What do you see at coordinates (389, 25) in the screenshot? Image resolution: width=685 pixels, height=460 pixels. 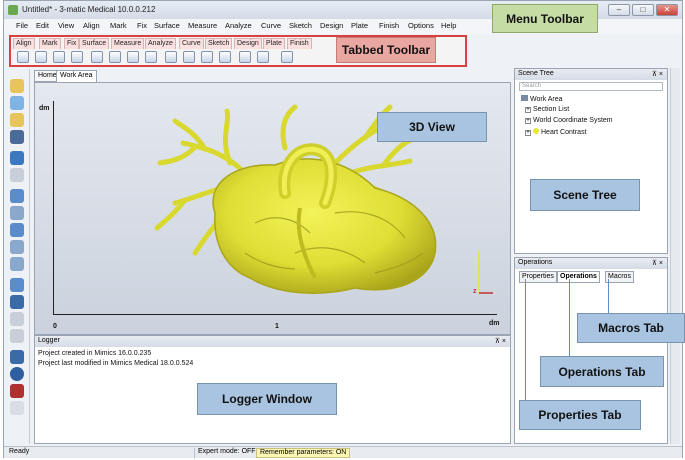 I see `menu-finish: Finish` at bounding box center [389, 25].